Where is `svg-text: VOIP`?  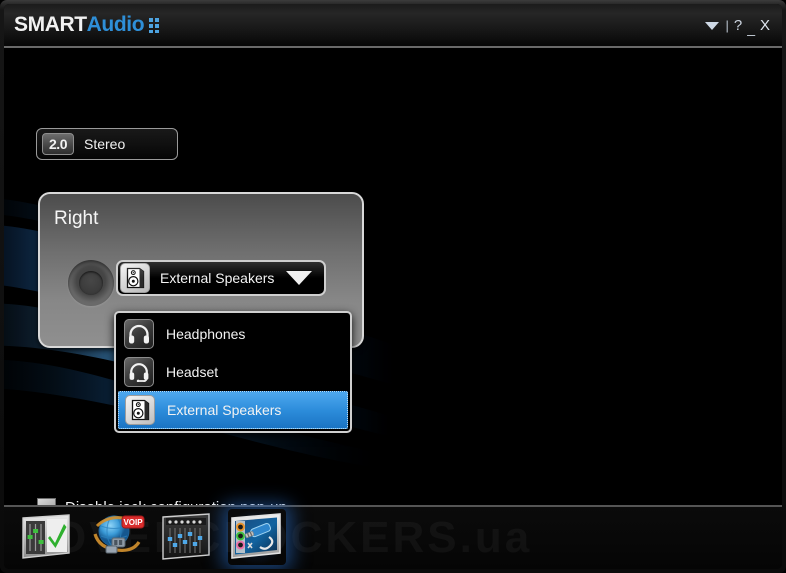
svg-text: VOIP is located at coordinates (133, 522).